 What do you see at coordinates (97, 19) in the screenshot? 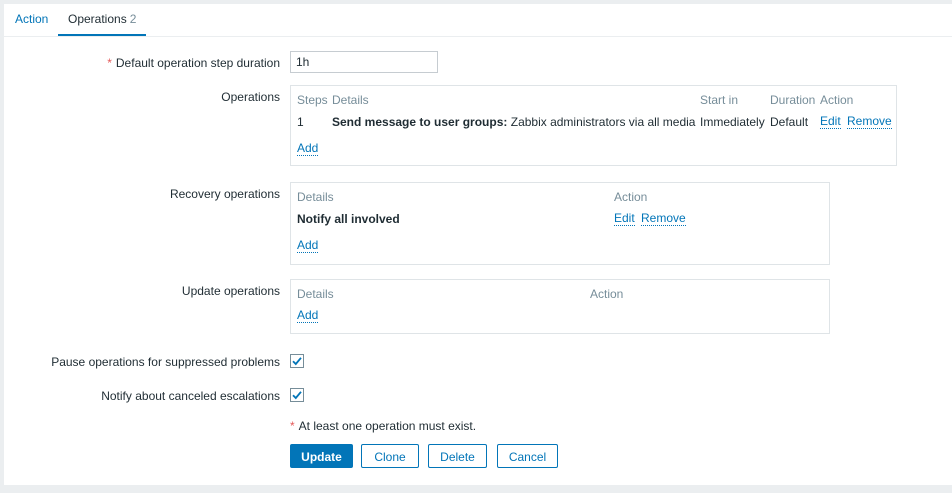
I see `tab-operations-label: Operations` at bounding box center [97, 19].